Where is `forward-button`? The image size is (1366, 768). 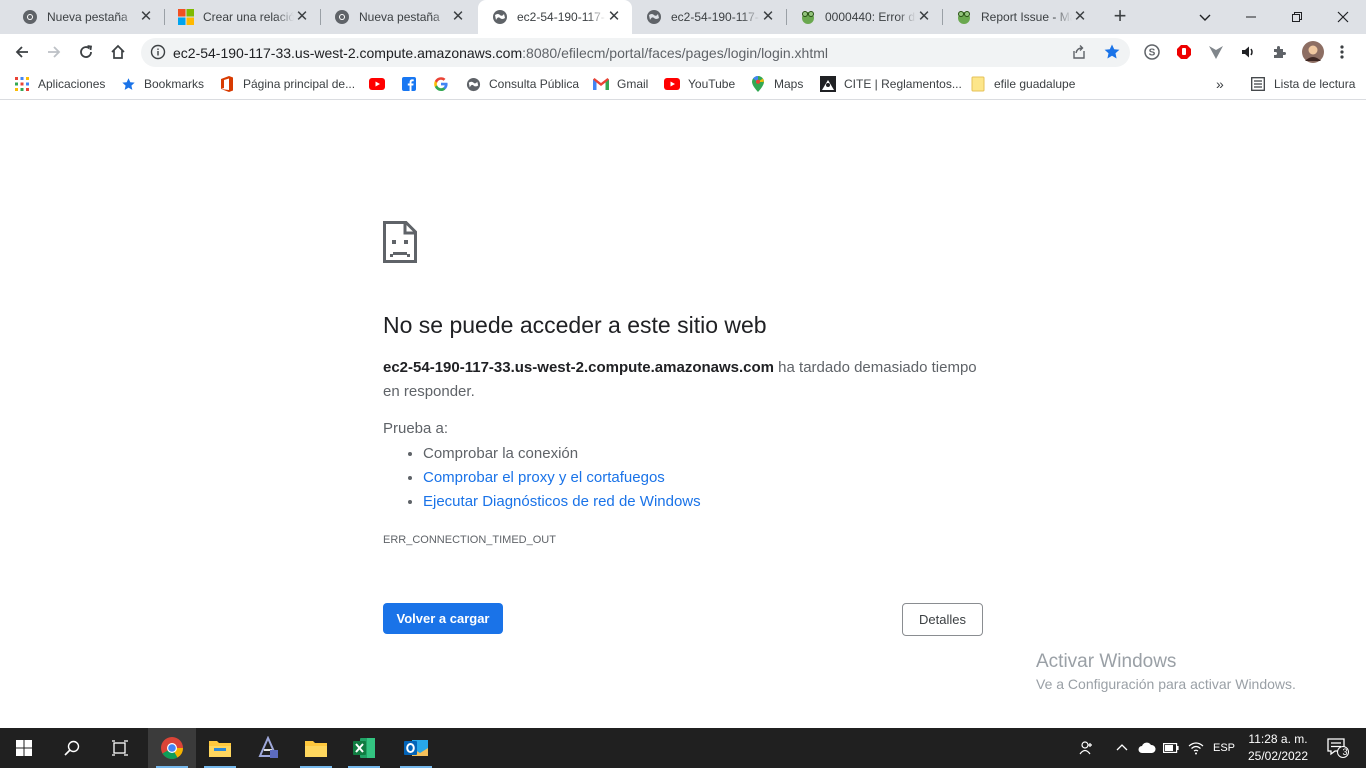
forward-button is located at coordinates (54, 52).